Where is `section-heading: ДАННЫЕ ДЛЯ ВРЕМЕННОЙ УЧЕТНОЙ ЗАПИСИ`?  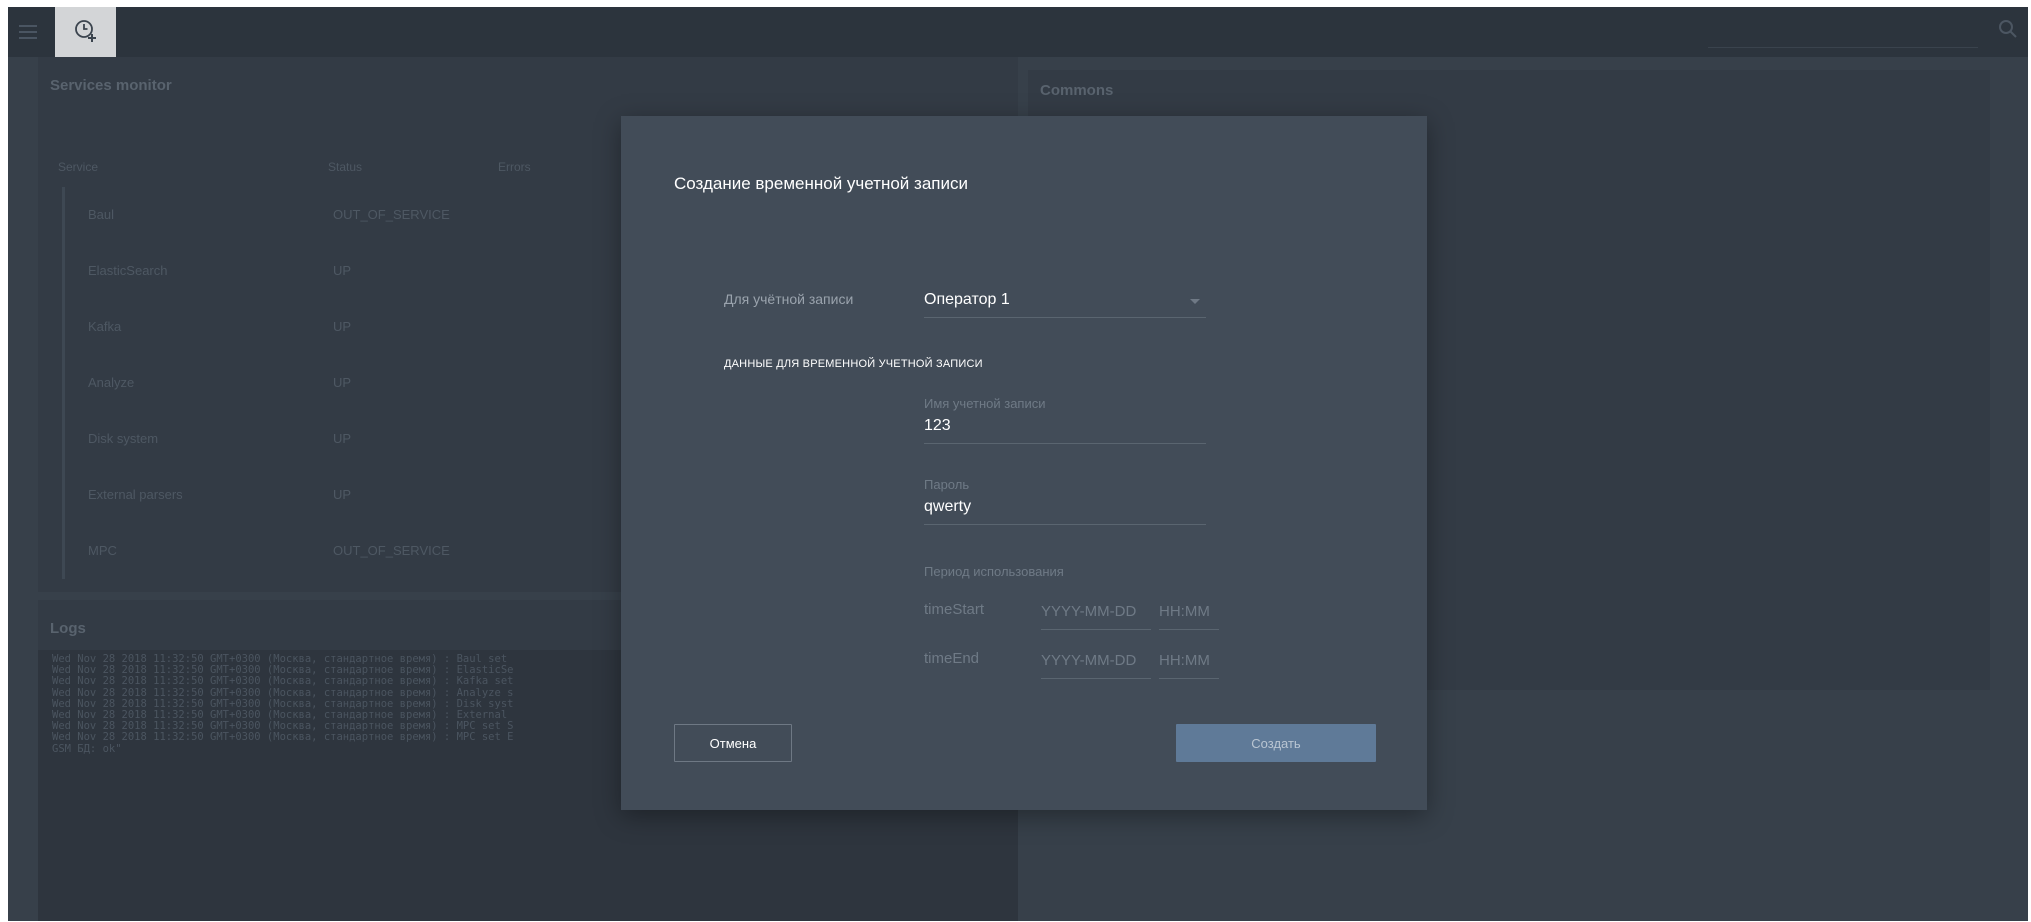 section-heading: ДАННЫЕ ДЛЯ ВРЕМЕННОЙ УЧЕТНОЙ ЗАПИСИ is located at coordinates (853, 364).